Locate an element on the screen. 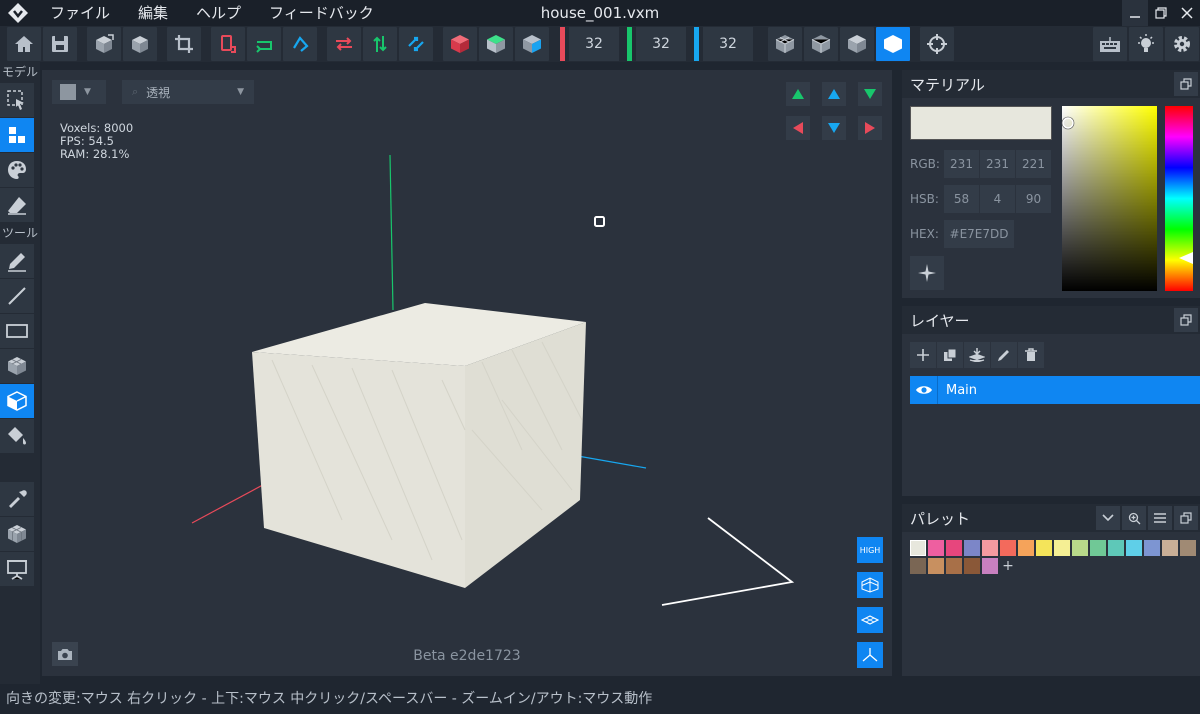  rgb-b-input: 221 is located at coordinates (1033, 164).